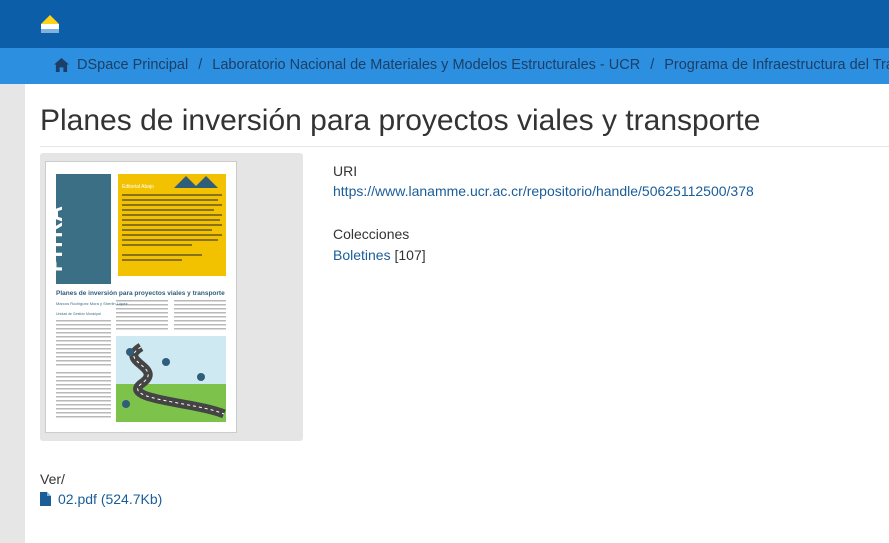 The image size is (889, 543). Describe the element at coordinates (132, 65) in the screenshot. I see `breadcrumb-item-dspace: DSpace Principal` at that location.